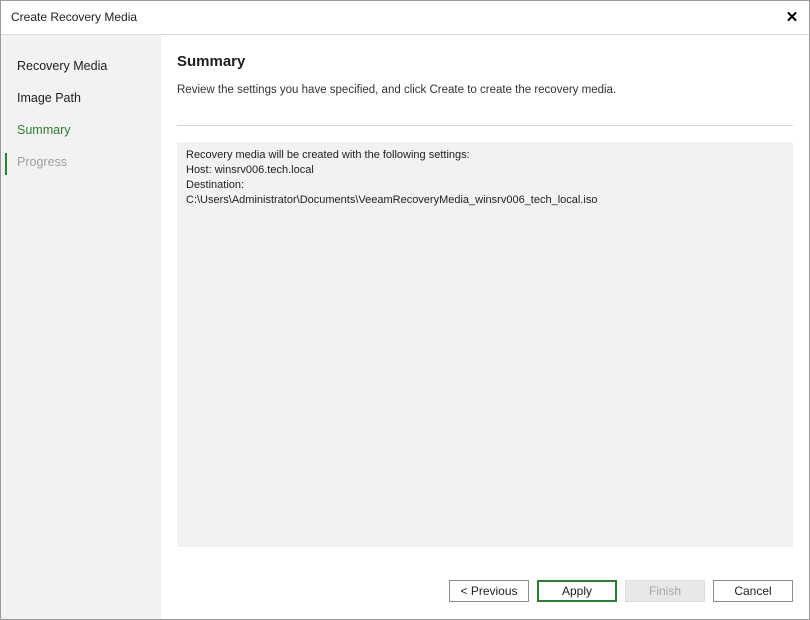 The image size is (810, 620). I want to click on apply-button: Apply, so click(577, 591).